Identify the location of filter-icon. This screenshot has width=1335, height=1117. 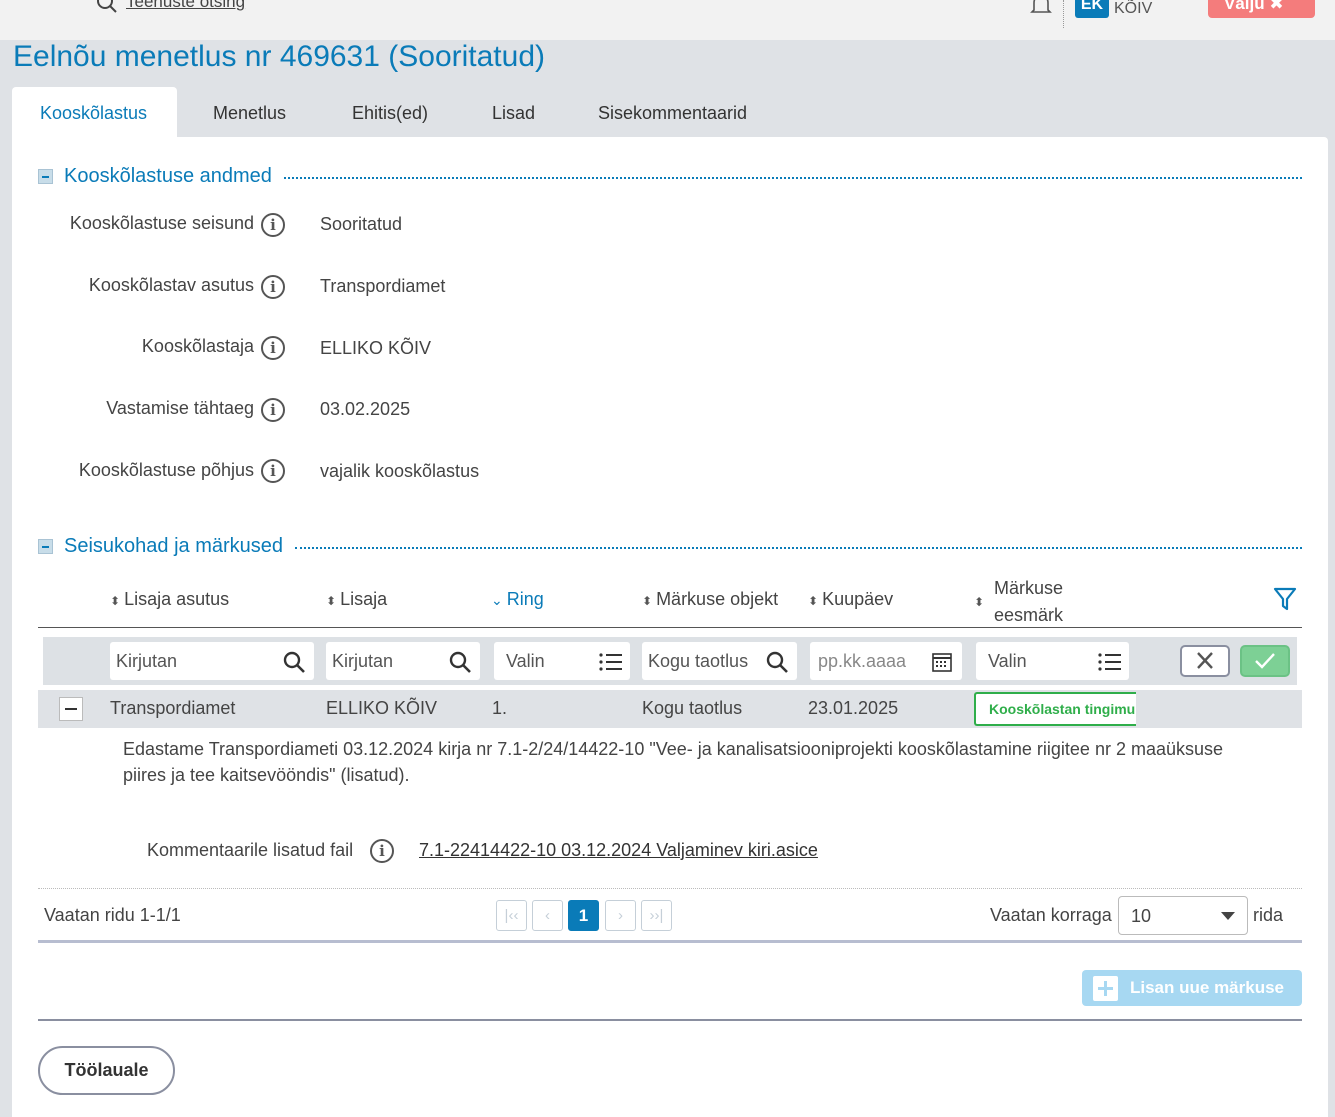
(1285, 599).